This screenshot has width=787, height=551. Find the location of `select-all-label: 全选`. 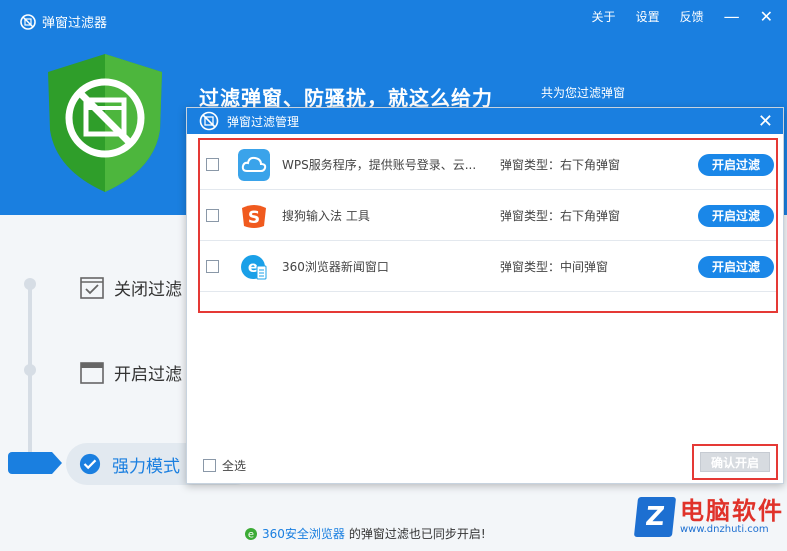

select-all-label: 全选 is located at coordinates (234, 466).